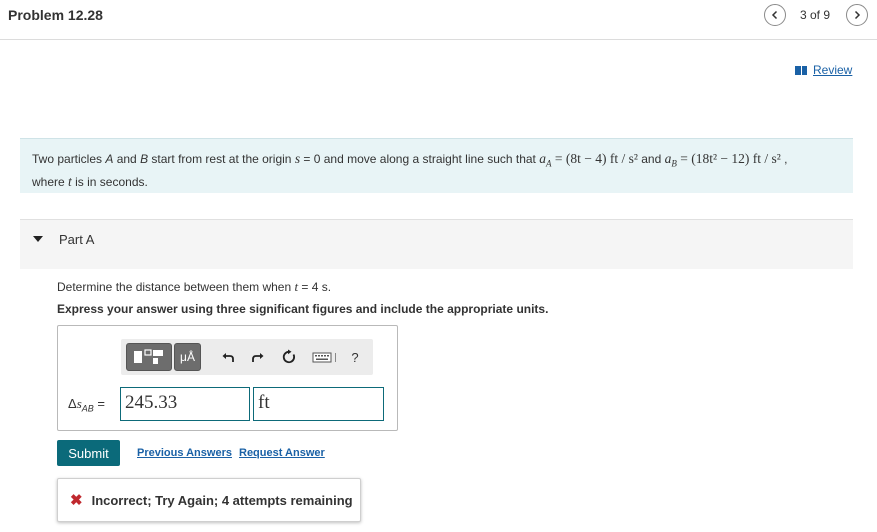 This screenshot has width=877, height=532. Describe the element at coordinates (588, 160) in the screenshot. I see `accel-a-equation: aA = (8t − 4) ft / s²` at that location.